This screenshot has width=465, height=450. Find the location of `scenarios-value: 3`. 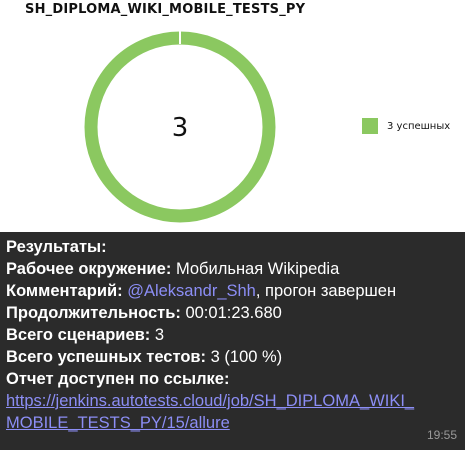

scenarios-value: 3 is located at coordinates (157, 335).